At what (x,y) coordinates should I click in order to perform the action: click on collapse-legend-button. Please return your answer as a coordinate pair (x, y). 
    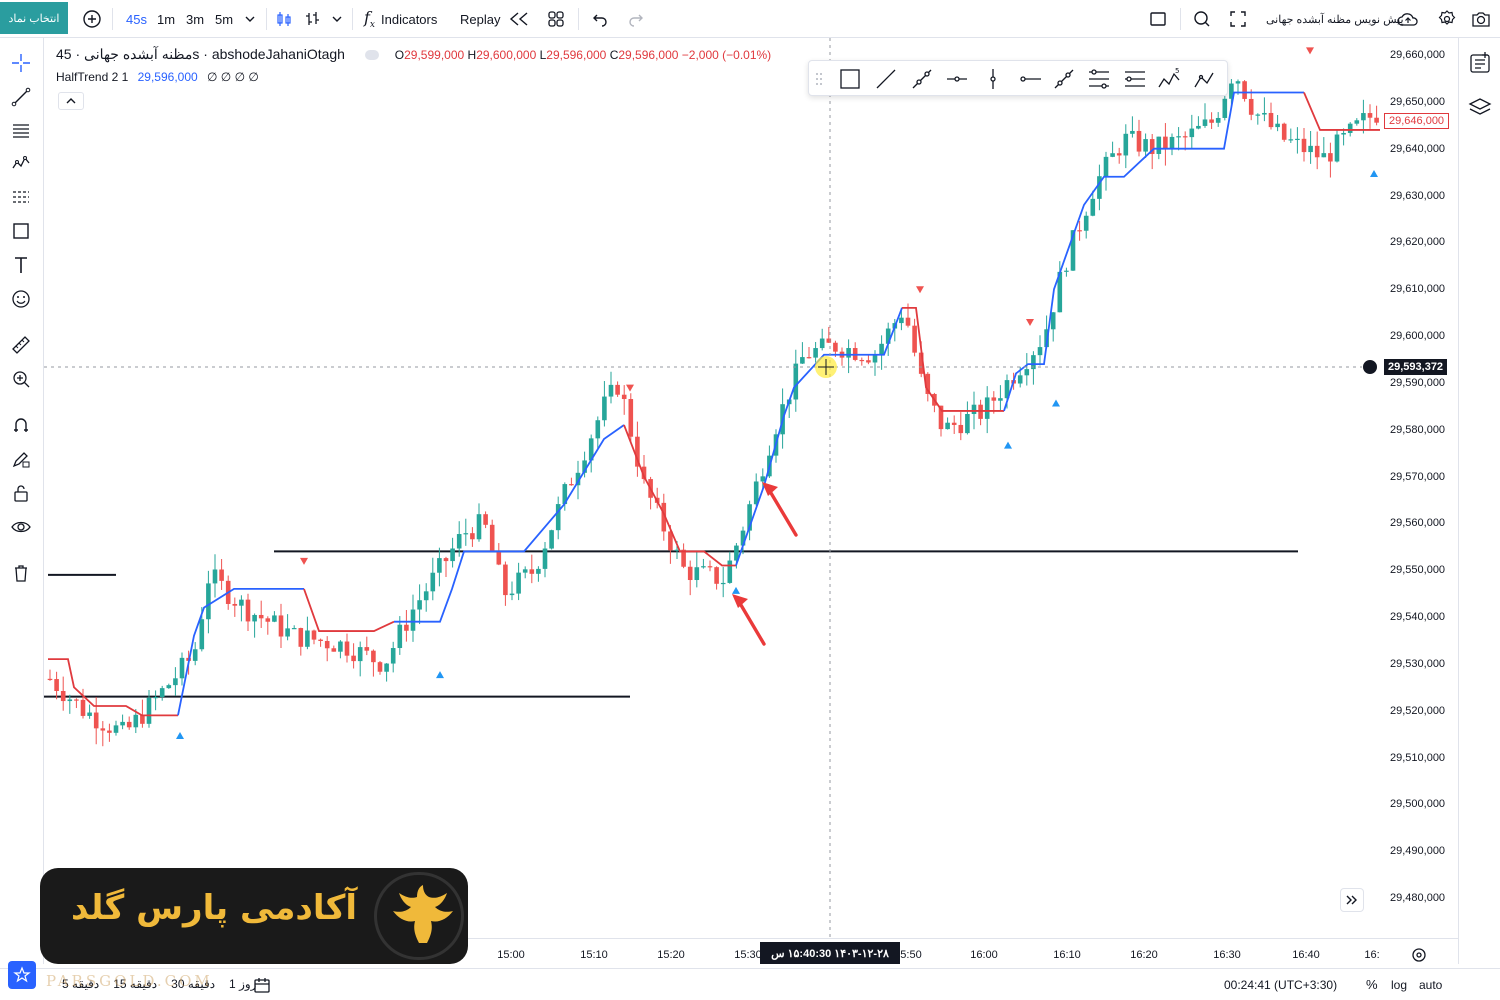
    Looking at the image, I should click on (71, 101).